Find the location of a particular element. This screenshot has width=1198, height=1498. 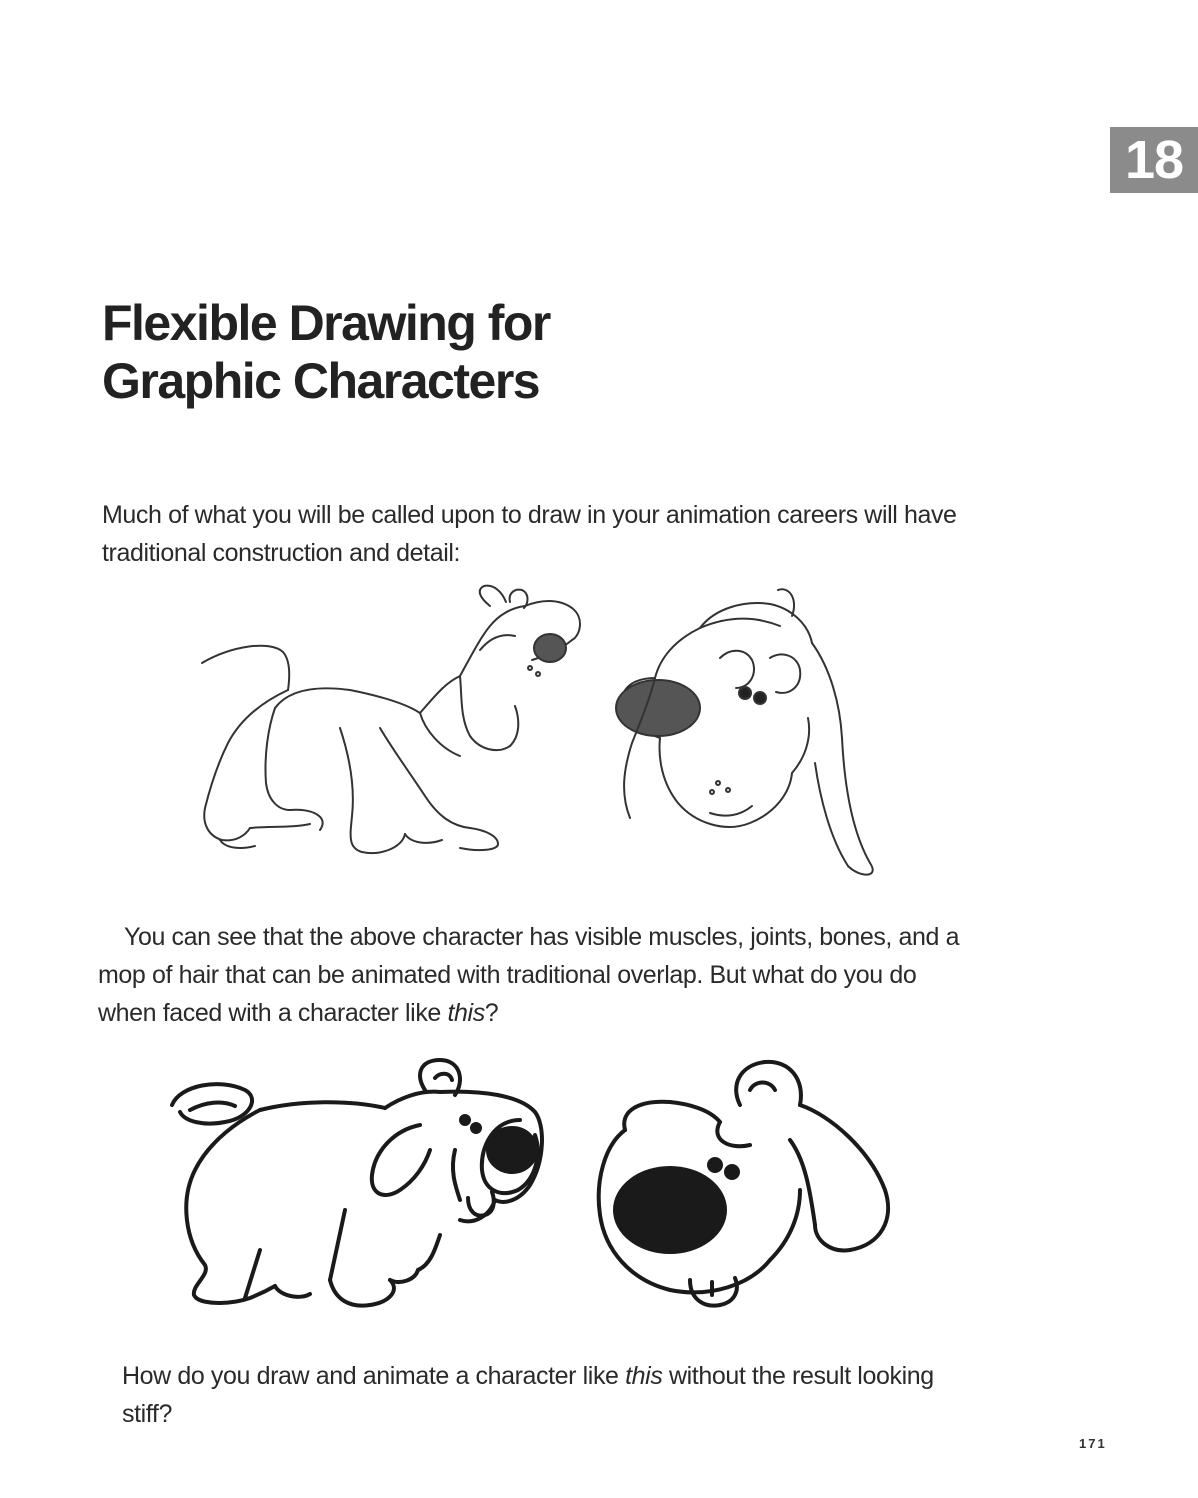

graphic-dog-illustration is located at coordinates (530, 1183).